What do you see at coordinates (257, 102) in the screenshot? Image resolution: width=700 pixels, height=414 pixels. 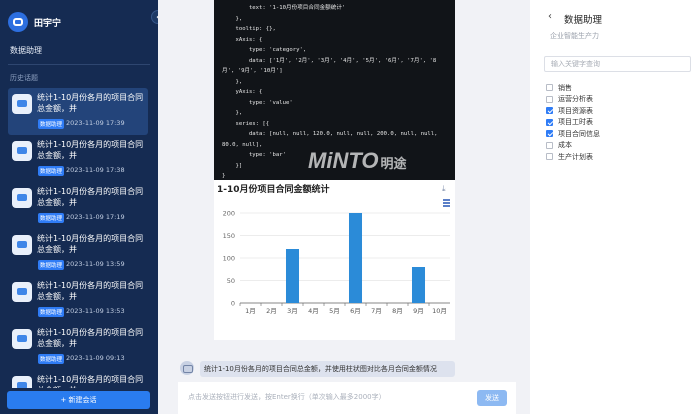 I see `code-line: type: 'value'` at bounding box center [257, 102].